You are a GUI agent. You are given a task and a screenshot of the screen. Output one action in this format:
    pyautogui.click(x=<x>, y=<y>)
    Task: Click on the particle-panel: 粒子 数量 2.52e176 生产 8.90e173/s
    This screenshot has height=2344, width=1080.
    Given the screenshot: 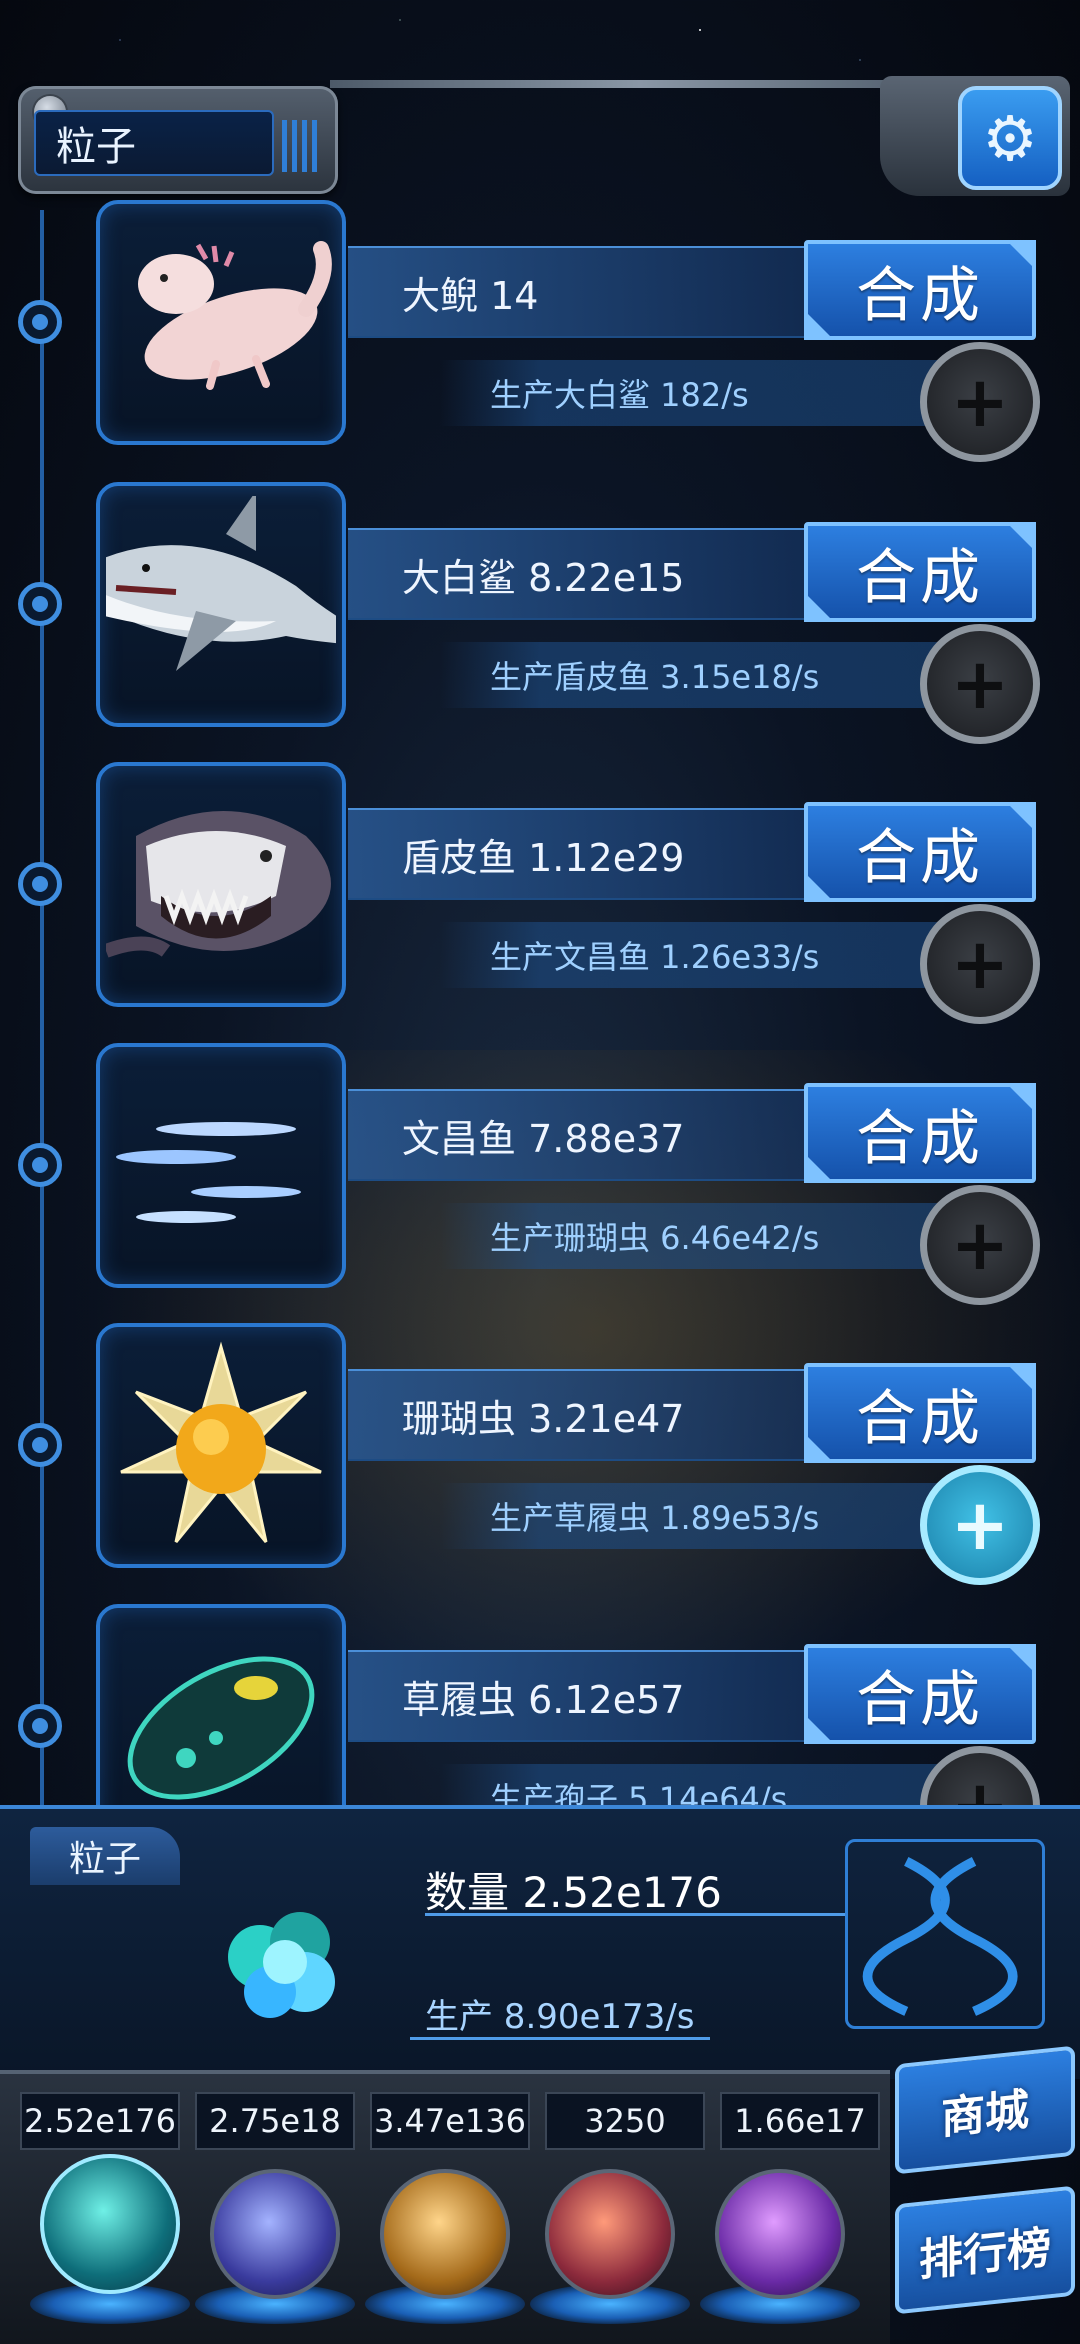 What is the action you would take?
    pyautogui.click(x=540, y=1942)
    